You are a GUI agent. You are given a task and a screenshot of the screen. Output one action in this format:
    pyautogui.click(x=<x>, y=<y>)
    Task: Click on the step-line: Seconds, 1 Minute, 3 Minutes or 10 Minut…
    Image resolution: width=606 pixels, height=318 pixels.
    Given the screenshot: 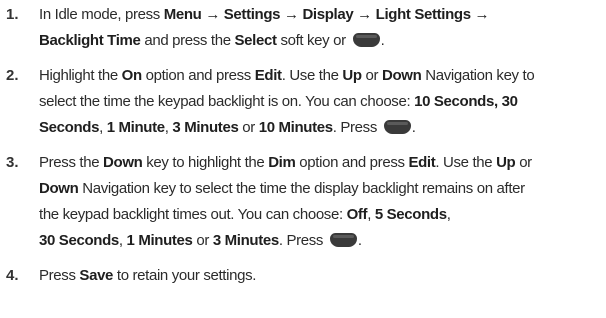 What is the action you would take?
    pyautogui.click(x=320, y=128)
    